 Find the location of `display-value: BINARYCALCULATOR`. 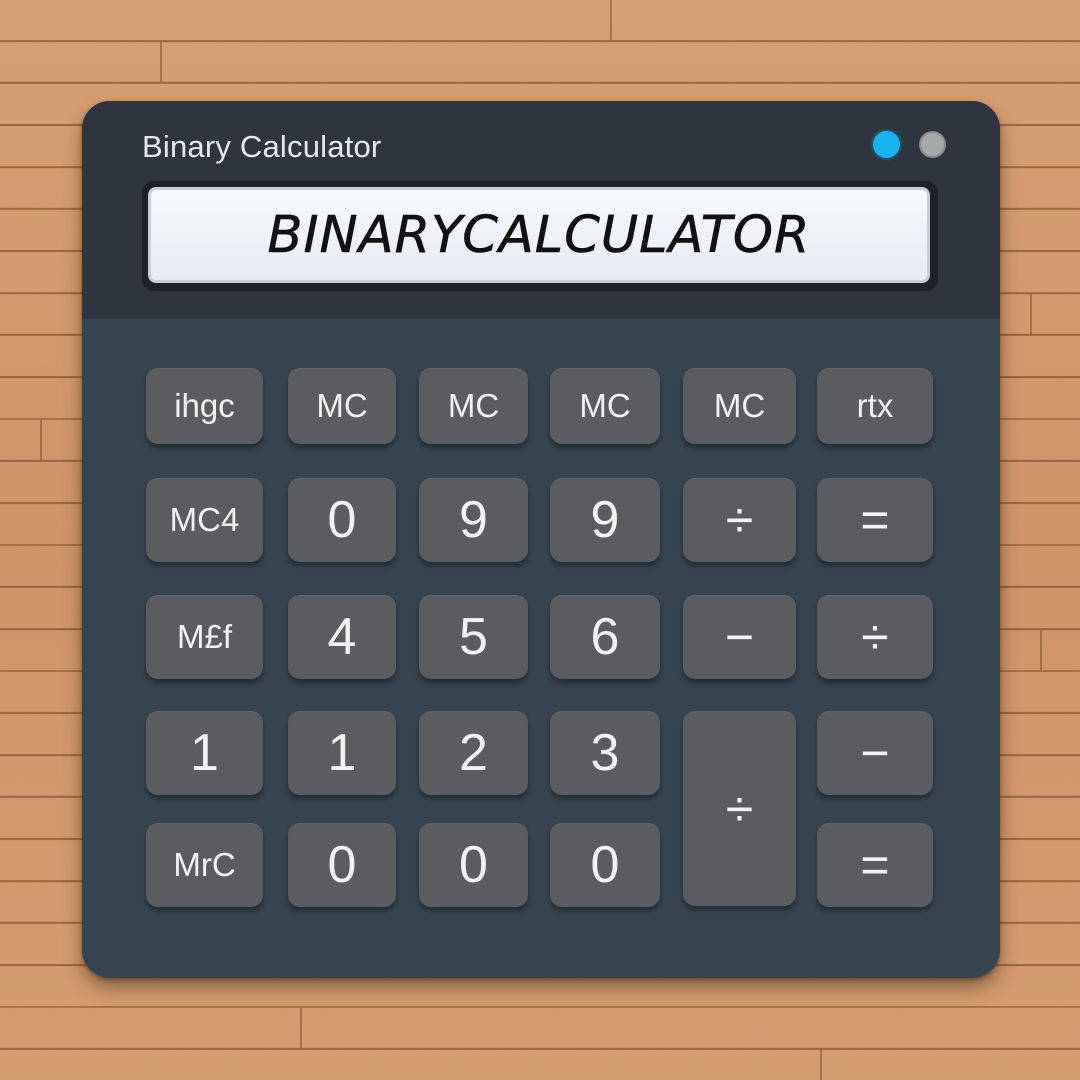

display-value: BINARYCALCULATOR is located at coordinates (539, 235).